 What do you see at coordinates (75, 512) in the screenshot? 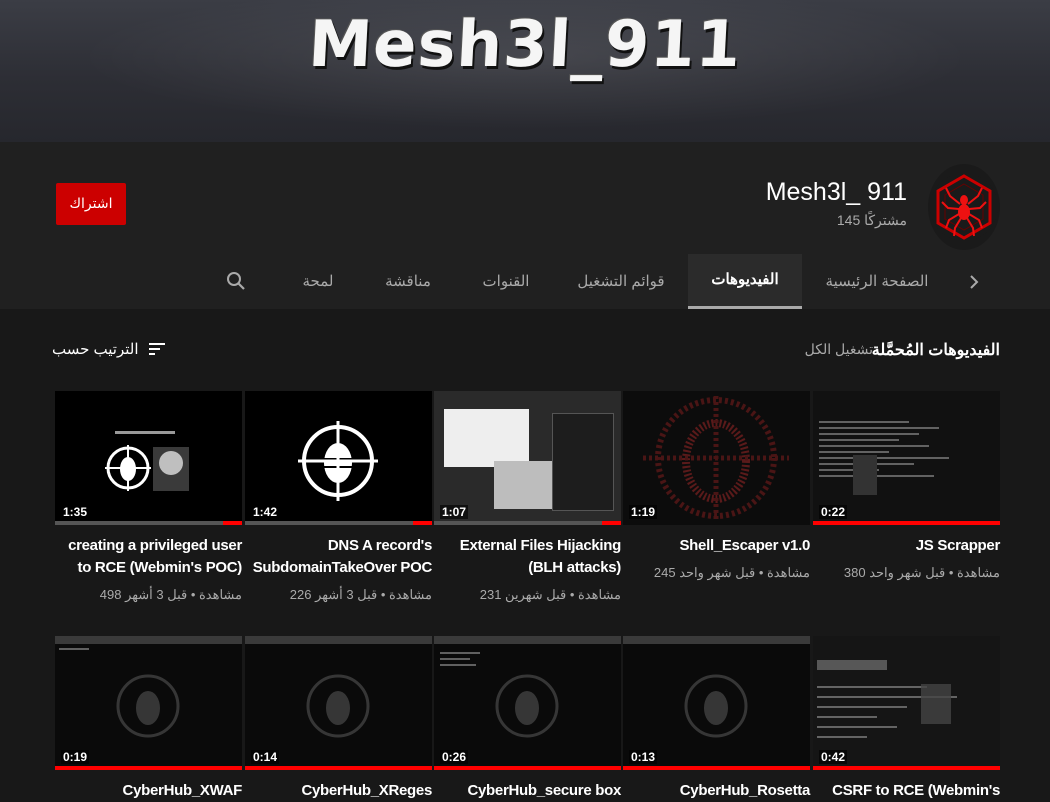
I see `video-duration: 1:35` at bounding box center [75, 512].